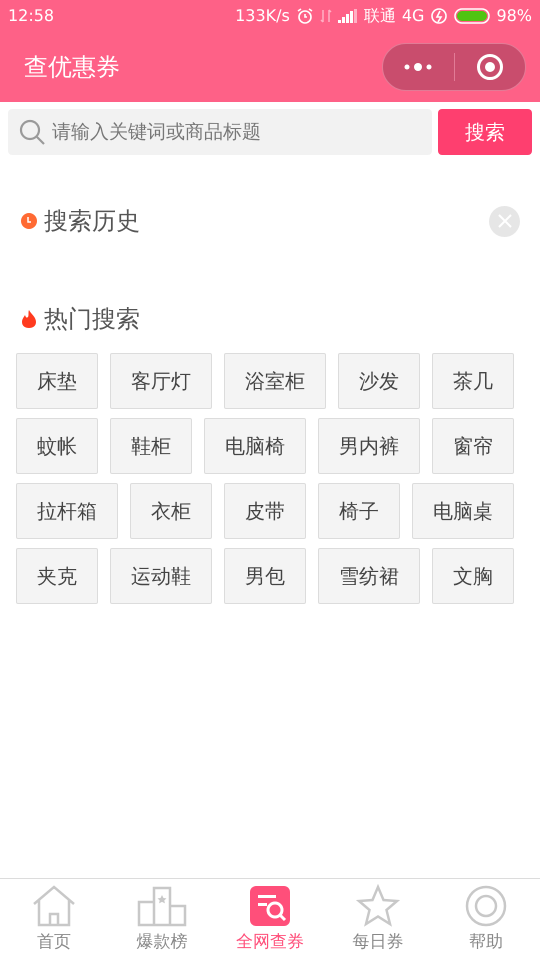 The width and height of the screenshot is (540, 960). I want to click on alarm-icon, so click(305, 16).